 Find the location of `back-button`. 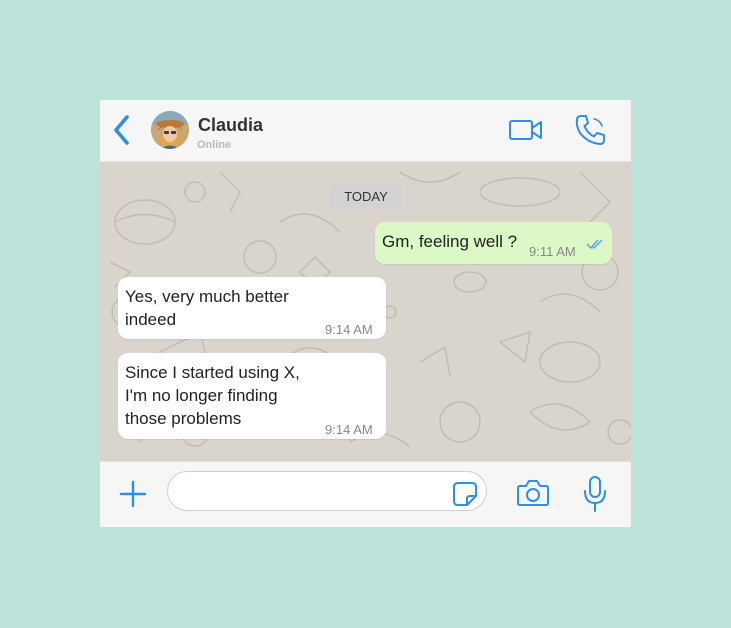

back-button is located at coordinates (122, 130).